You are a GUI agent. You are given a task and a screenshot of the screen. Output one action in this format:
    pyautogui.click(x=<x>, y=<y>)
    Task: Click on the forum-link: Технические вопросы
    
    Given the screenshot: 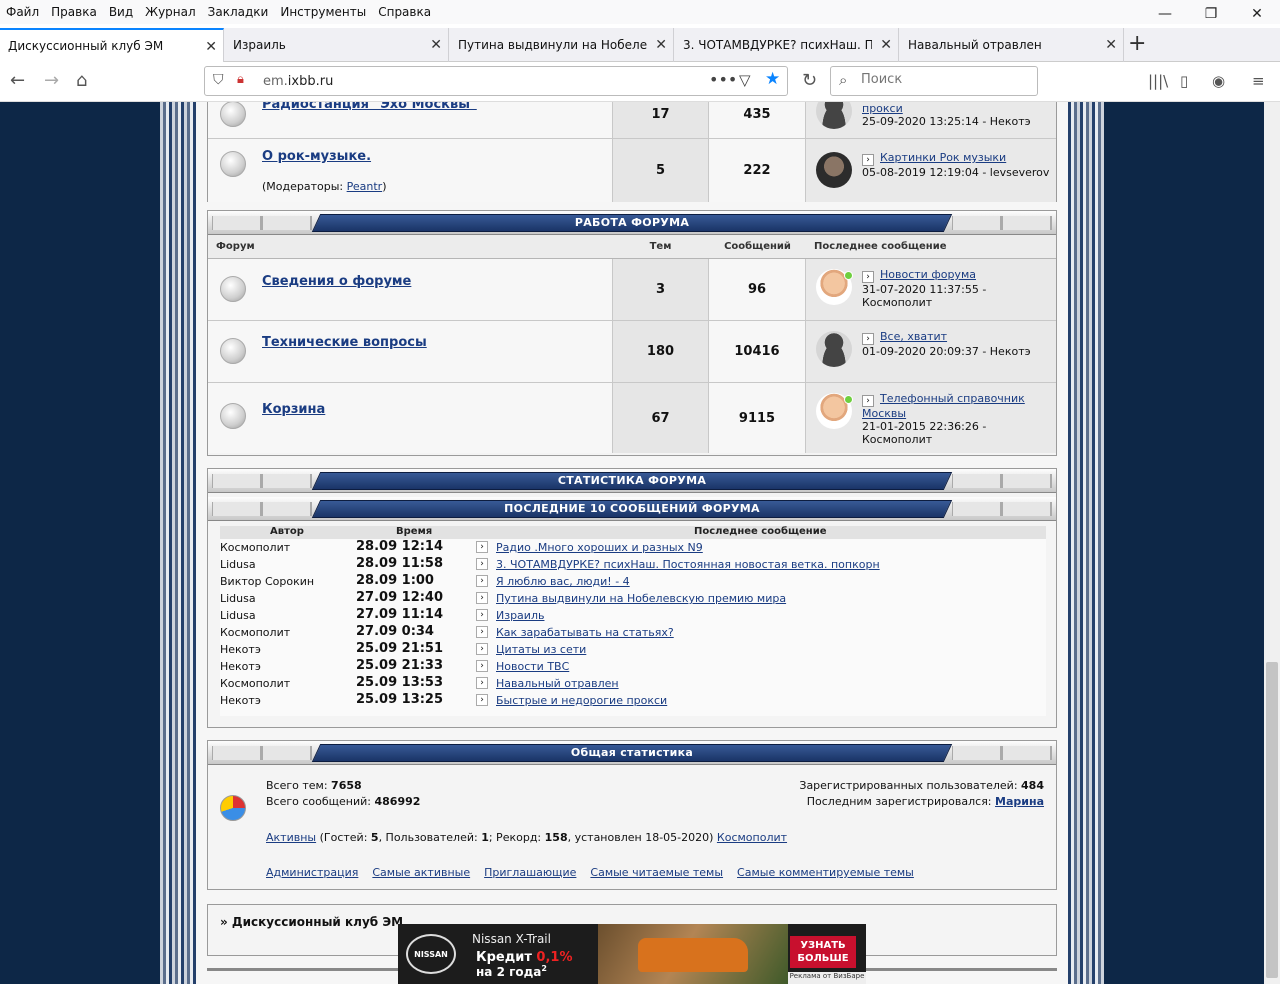 What is the action you would take?
    pyautogui.click(x=344, y=342)
    